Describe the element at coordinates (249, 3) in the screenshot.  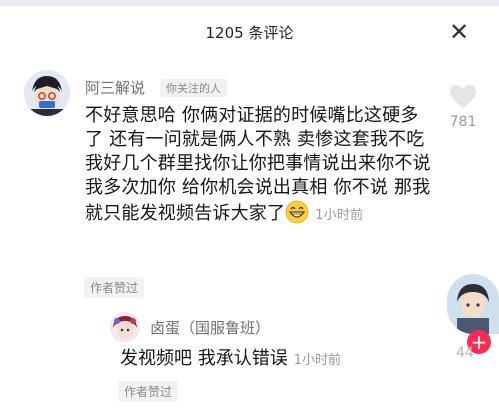
I see `top-strip` at that location.